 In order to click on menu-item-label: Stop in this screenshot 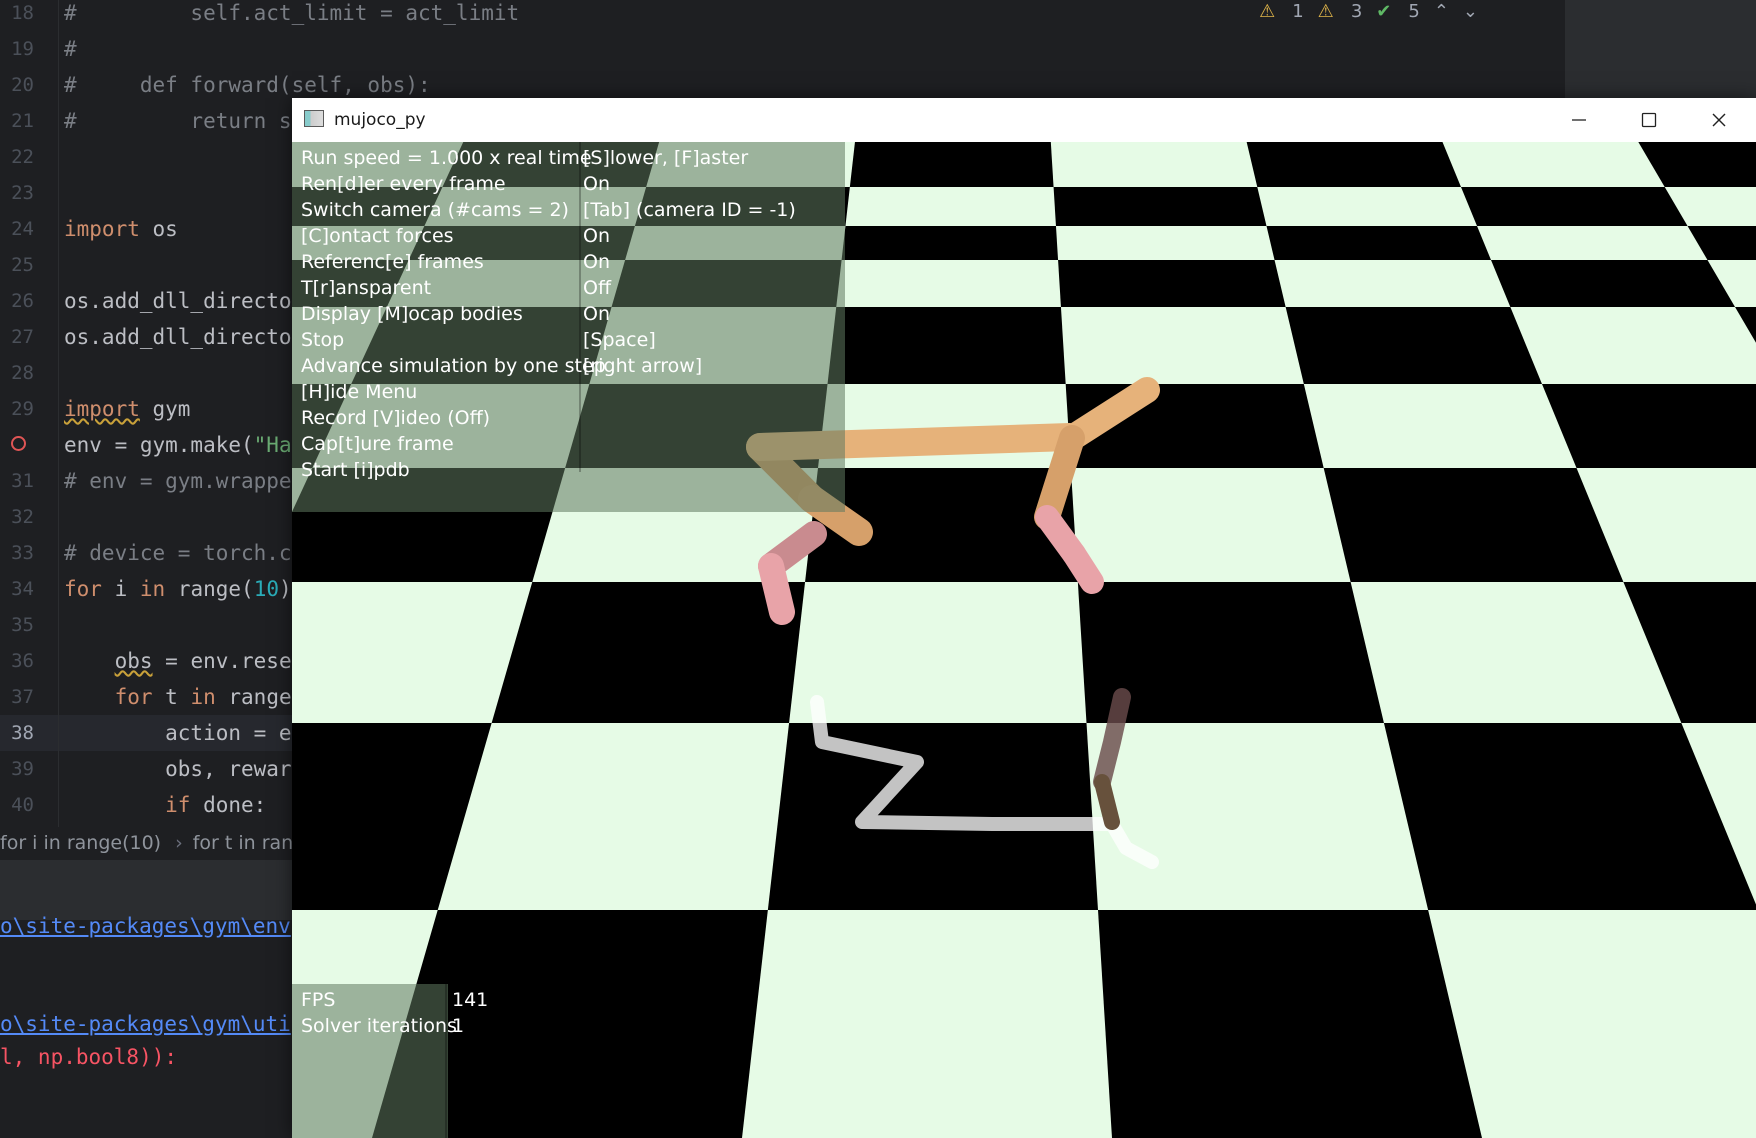, I will do `click(323, 340)`.